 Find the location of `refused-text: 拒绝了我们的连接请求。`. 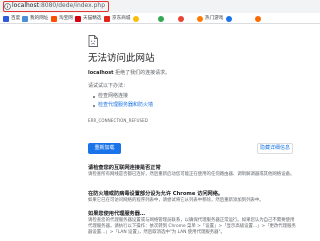

refused-text: 拒绝了我们的连接请求。 is located at coordinates (143, 73).